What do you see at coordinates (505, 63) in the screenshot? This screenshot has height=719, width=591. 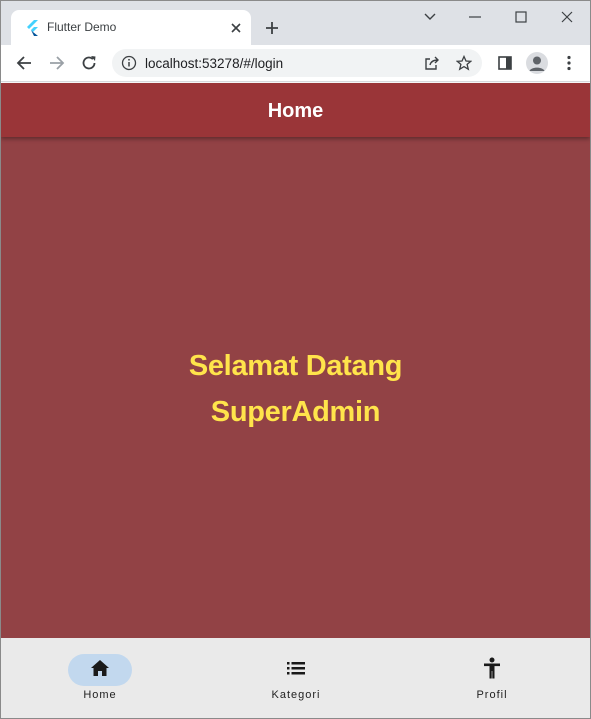 I see `side-panel-icon` at bounding box center [505, 63].